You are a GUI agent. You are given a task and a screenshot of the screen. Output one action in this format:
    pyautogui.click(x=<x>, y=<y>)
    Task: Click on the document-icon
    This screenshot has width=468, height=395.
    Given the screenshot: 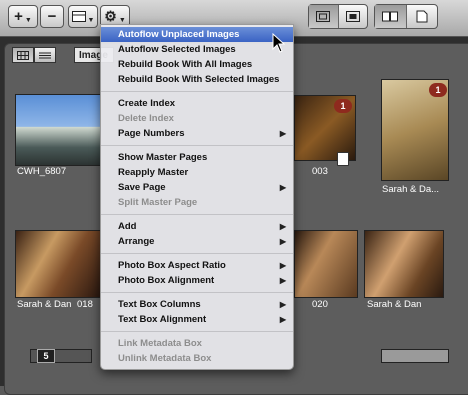 What is the action you would take?
    pyautogui.click(x=343, y=159)
    